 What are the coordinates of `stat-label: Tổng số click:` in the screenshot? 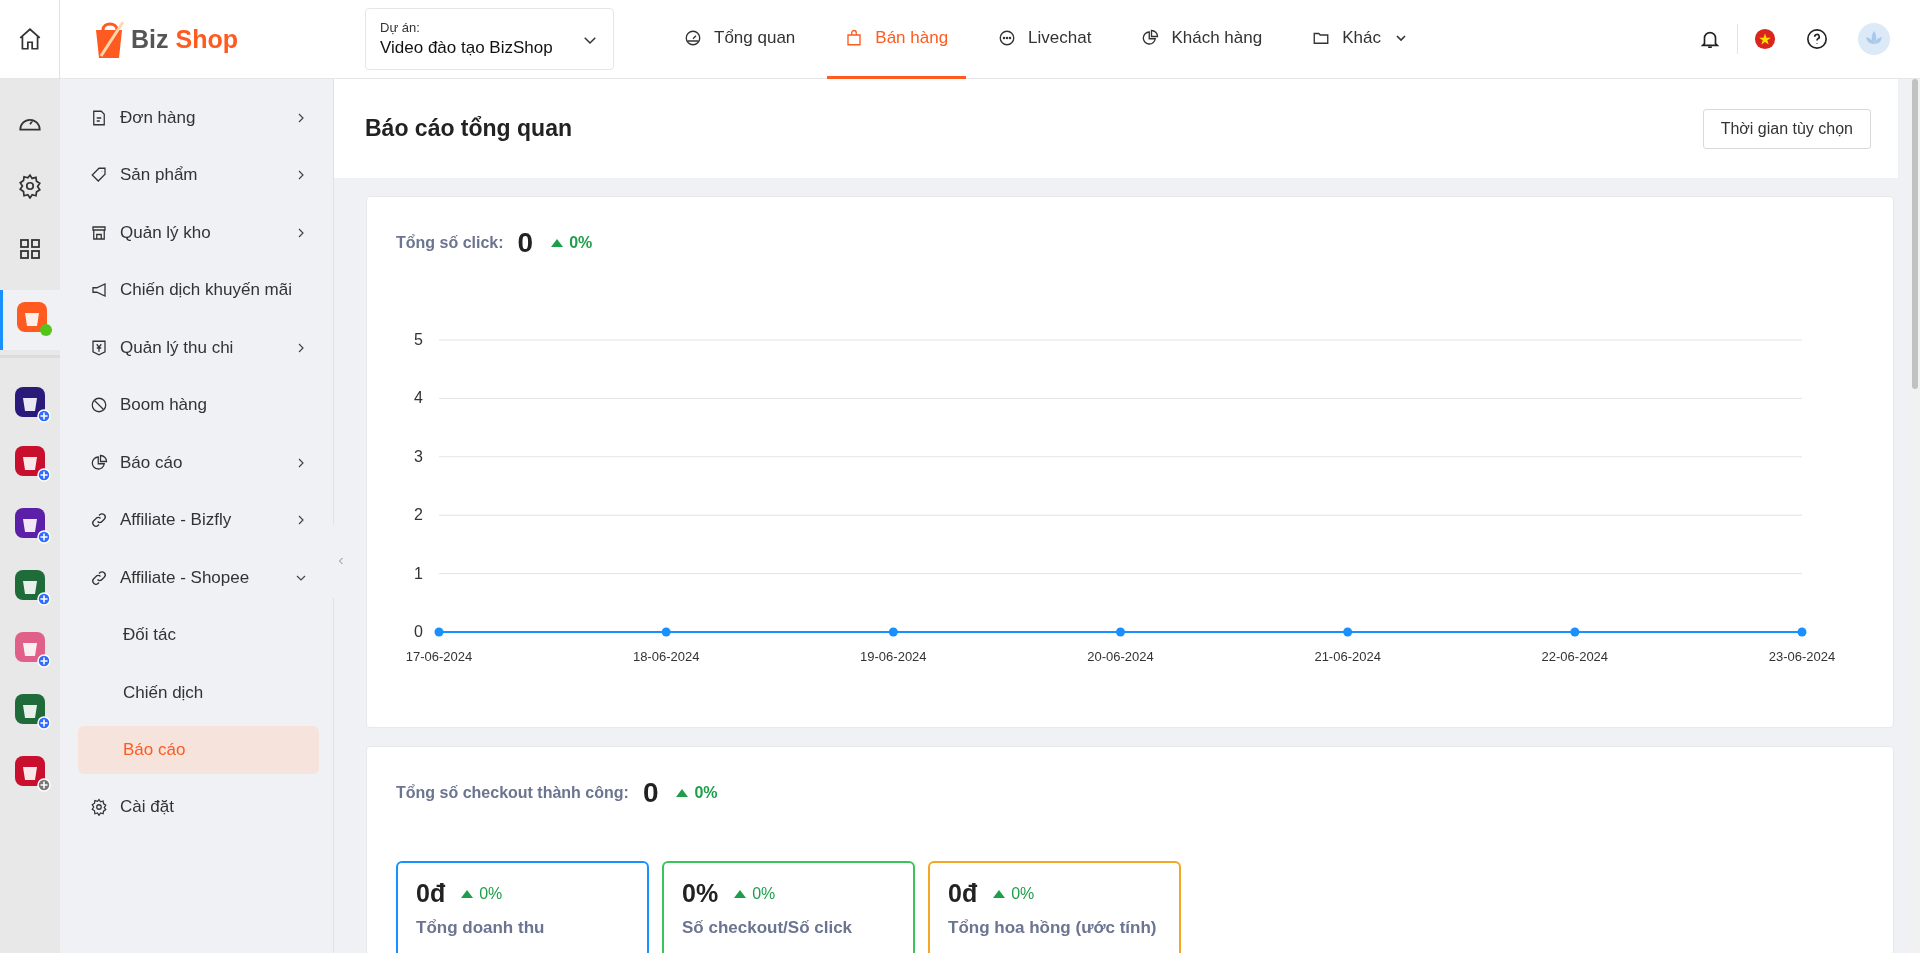 It's located at (450, 243).